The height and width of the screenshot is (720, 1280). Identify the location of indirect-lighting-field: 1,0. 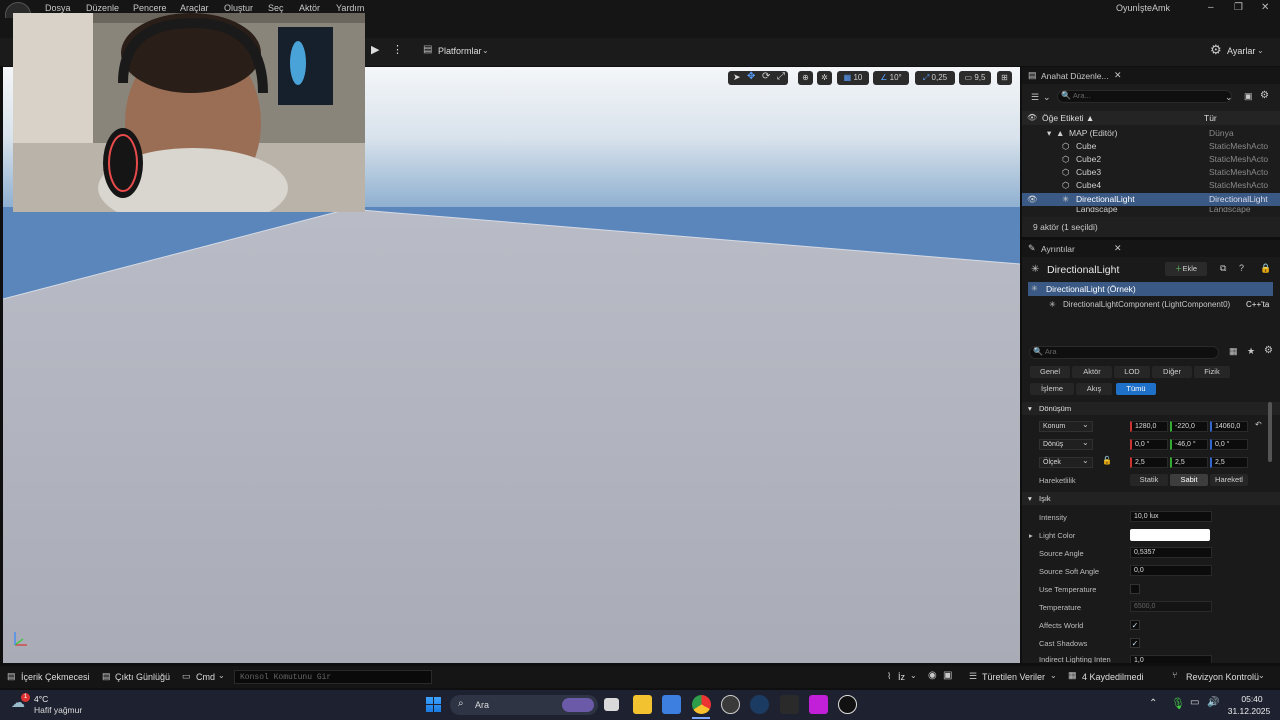
(1171, 659).